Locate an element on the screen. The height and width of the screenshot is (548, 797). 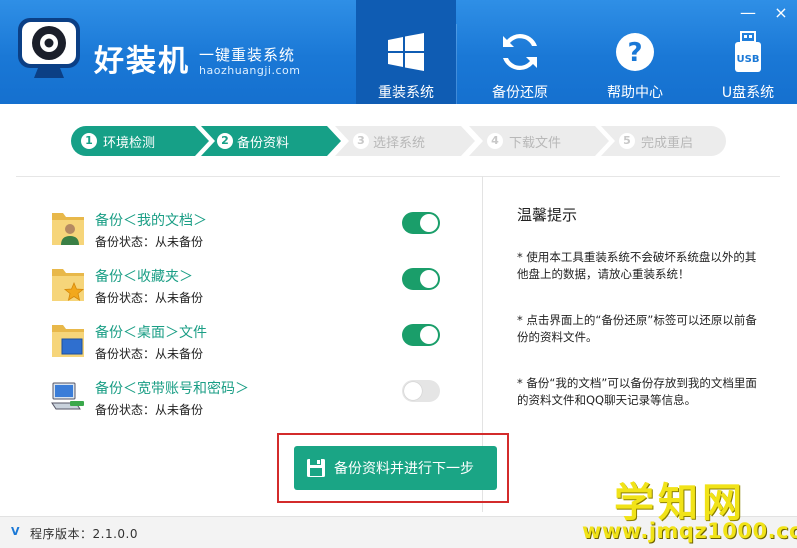
step-1: 1 环境检测 is located at coordinates (140, 141).